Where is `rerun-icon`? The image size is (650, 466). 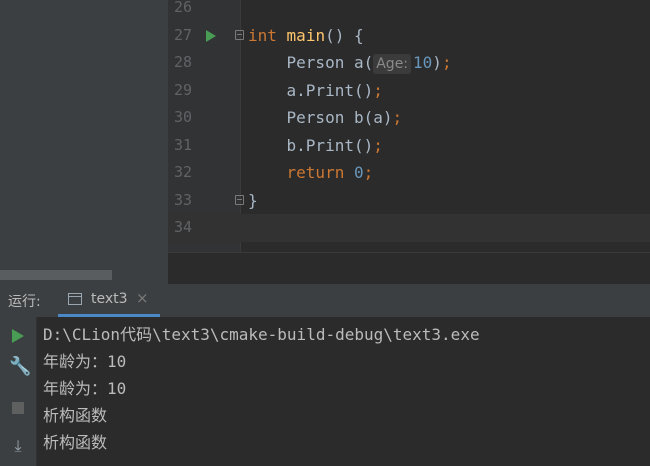
rerun-icon is located at coordinates (18, 336).